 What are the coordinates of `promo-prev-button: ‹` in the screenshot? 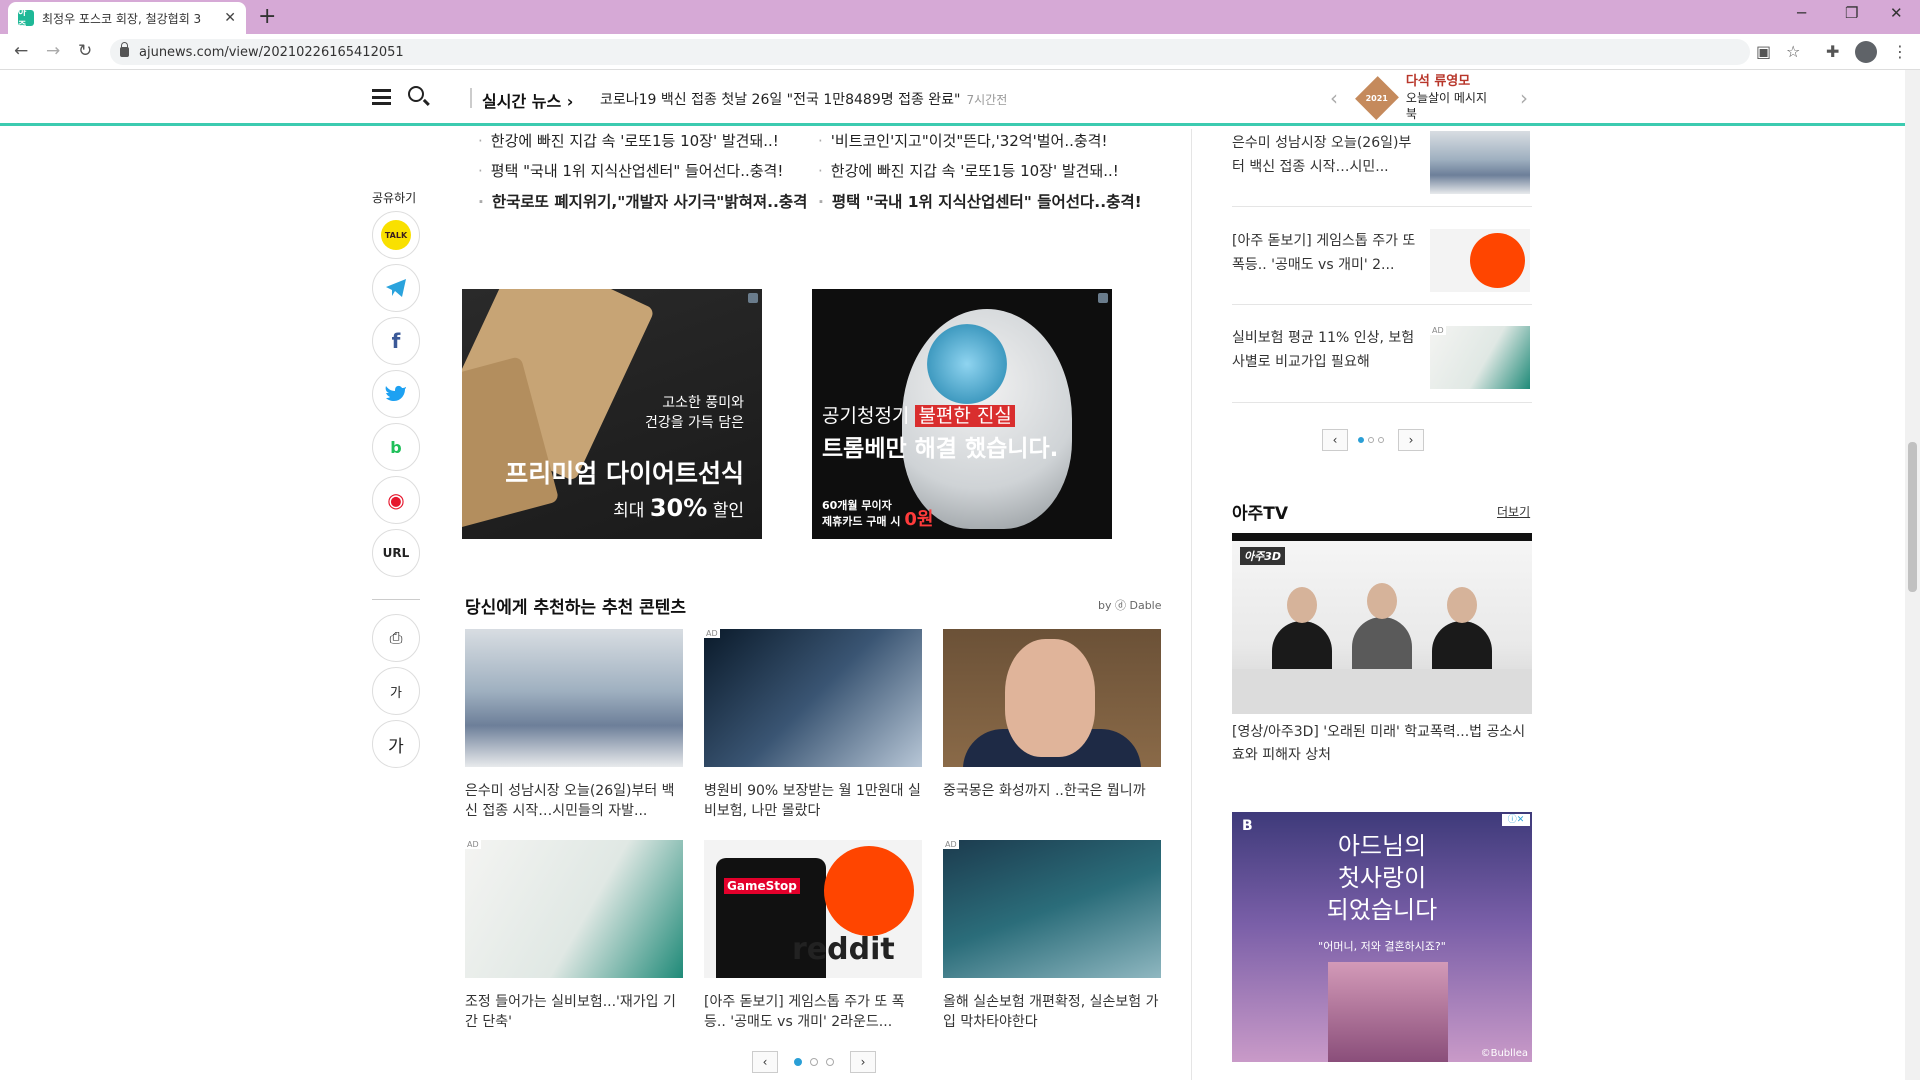 It's located at (1334, 98).